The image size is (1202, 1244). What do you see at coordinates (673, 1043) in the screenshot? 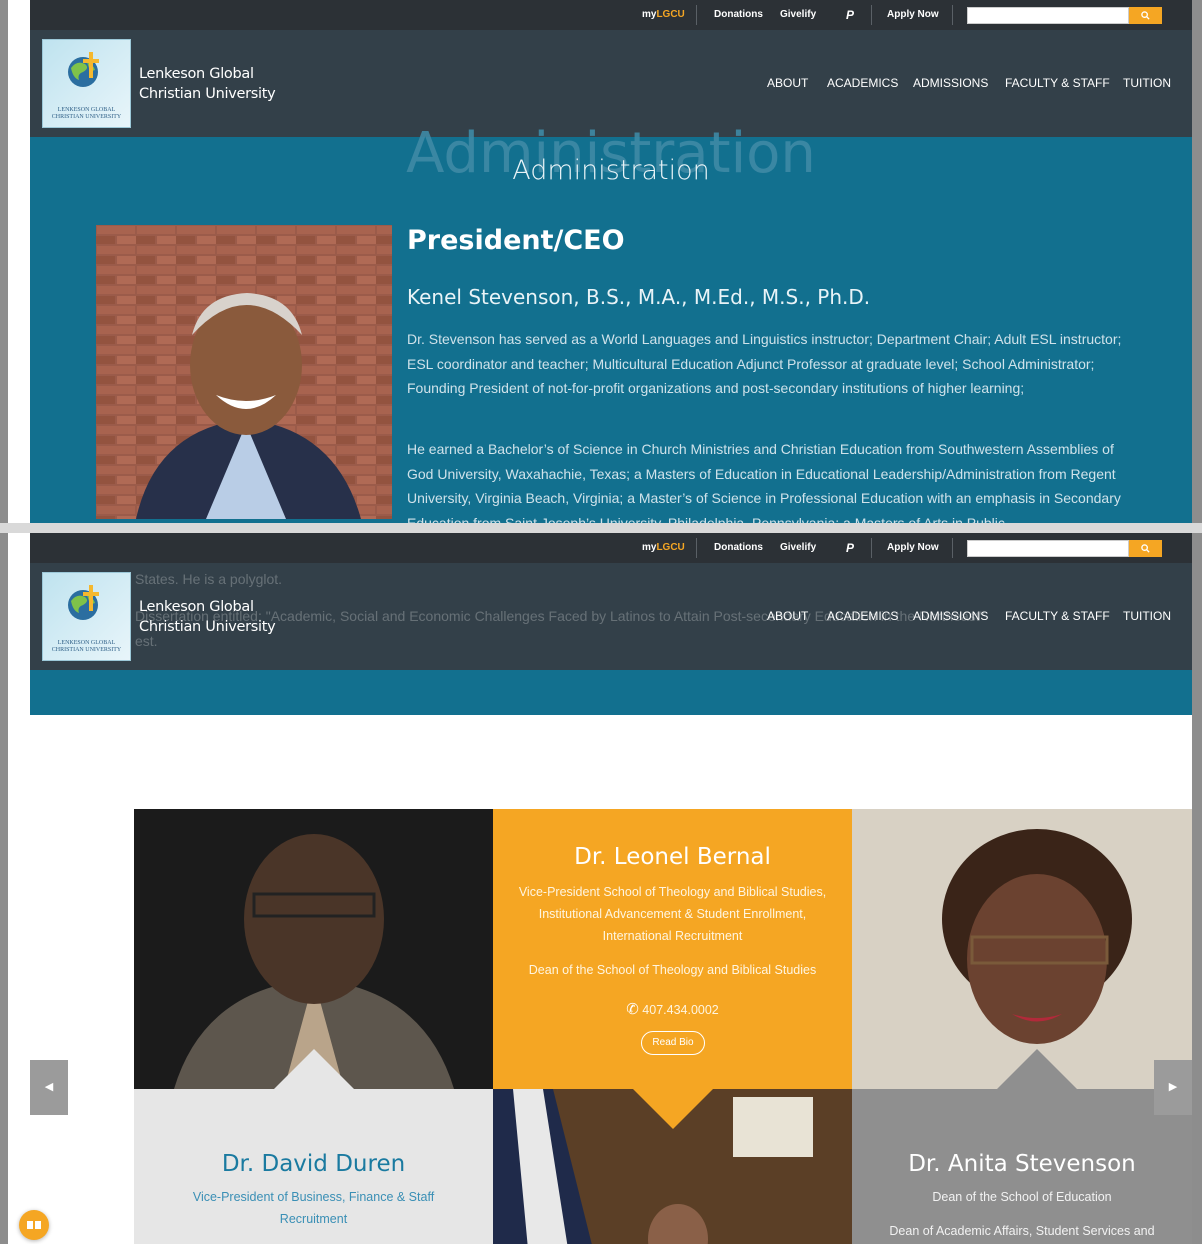
I see `read-bio-button: Read Bio` at bounding box center [673, 1043].